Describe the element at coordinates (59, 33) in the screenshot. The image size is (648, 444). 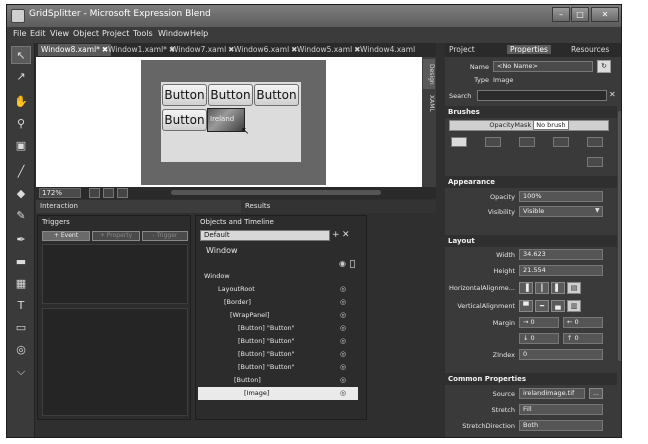
I see `menu-view: View` at that location.